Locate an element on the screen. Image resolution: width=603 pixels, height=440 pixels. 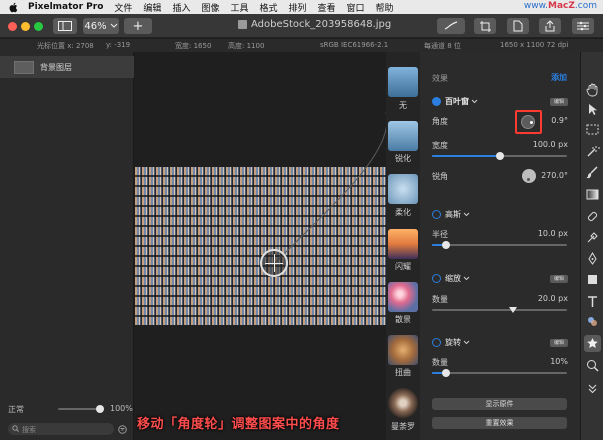
watermark: www.MacZ.com is located at coordinates (560, 6).